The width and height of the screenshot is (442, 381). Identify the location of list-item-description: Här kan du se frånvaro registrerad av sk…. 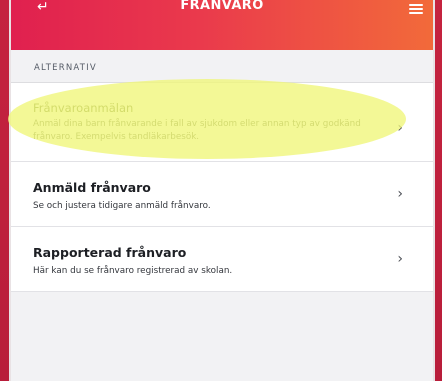
(133, 271).